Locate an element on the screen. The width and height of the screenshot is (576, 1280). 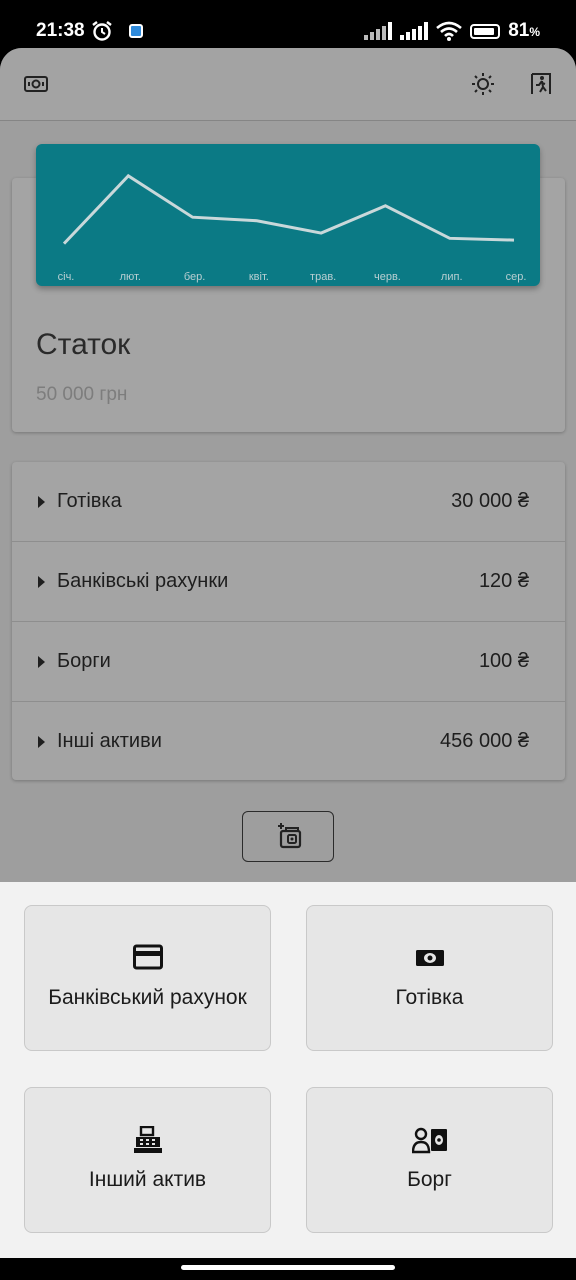
option-other-asset: Інший актив is located at coordinates (147, 1160).